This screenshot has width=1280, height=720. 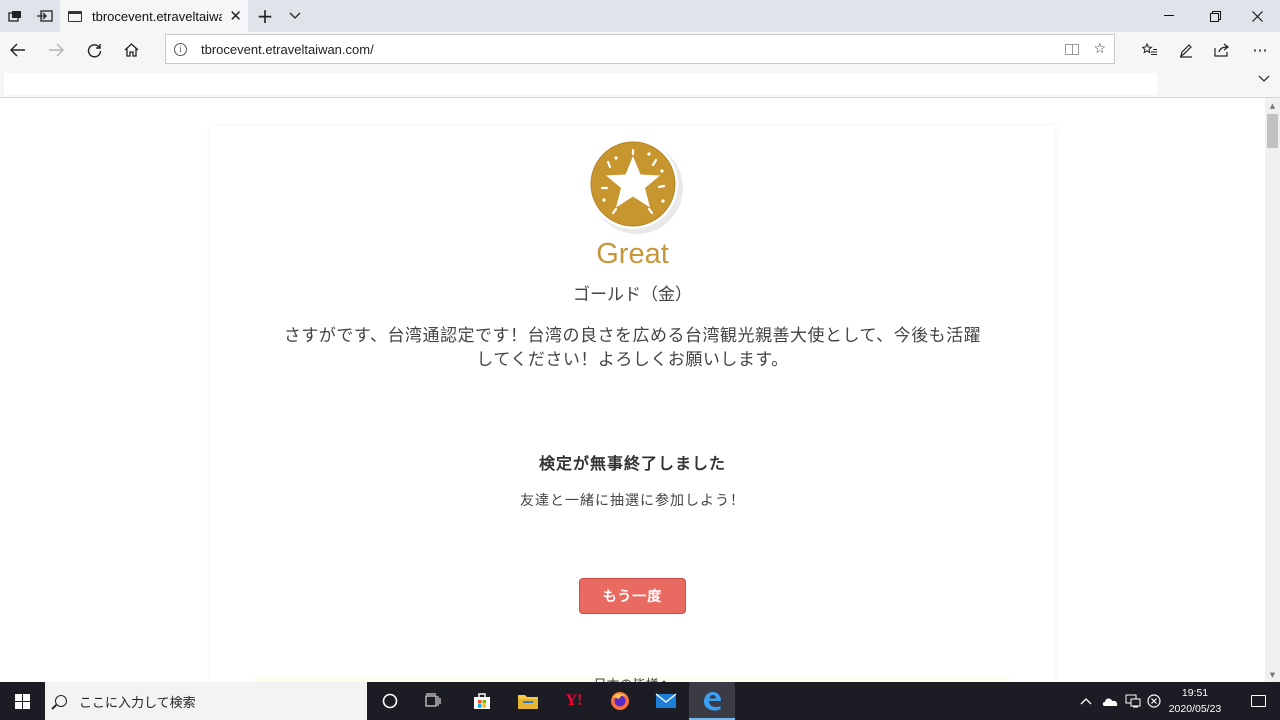 What do you see at coordinates (712, 701) in the screenshot?
I see `edge-browser-icon` at bounding box center [712, 701].